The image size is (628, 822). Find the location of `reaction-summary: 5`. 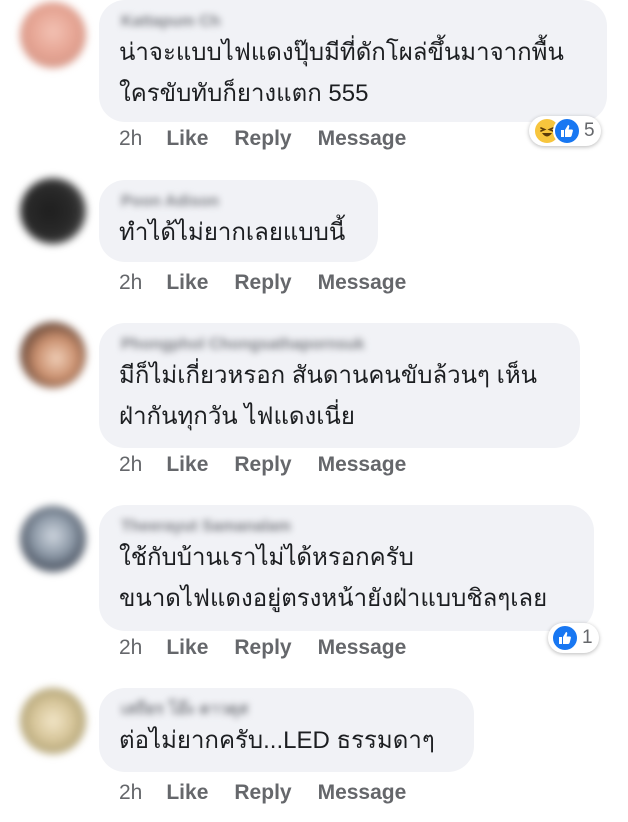

reaction-summary: 5 is located at coordinates (565, 131).